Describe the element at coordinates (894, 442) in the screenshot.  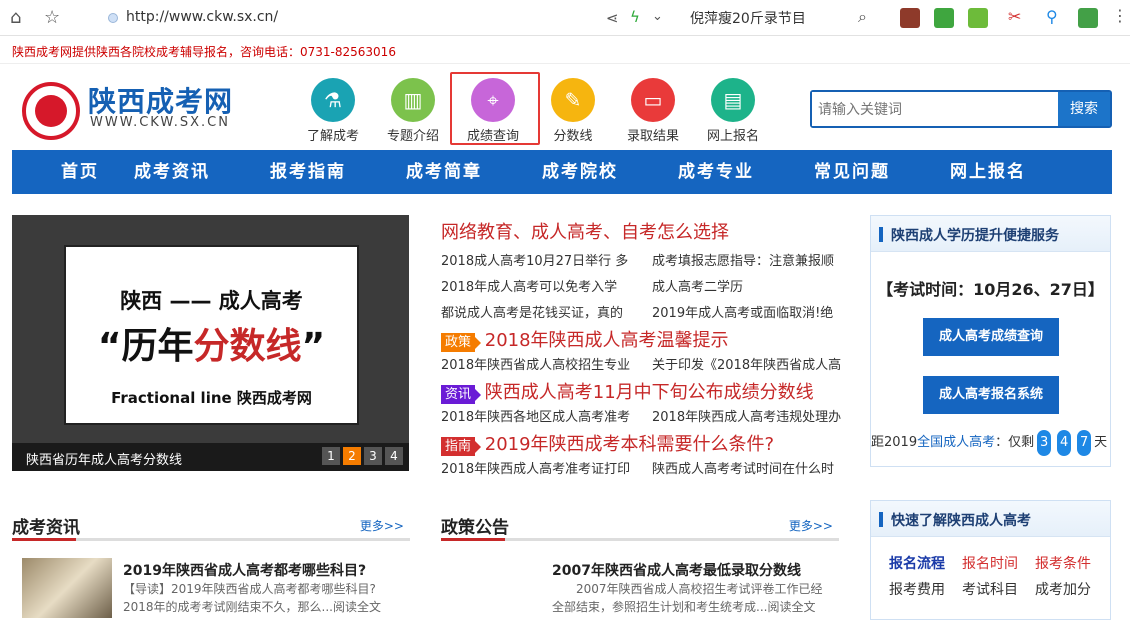
I see `countdown-prefix: 距2019` at that location.